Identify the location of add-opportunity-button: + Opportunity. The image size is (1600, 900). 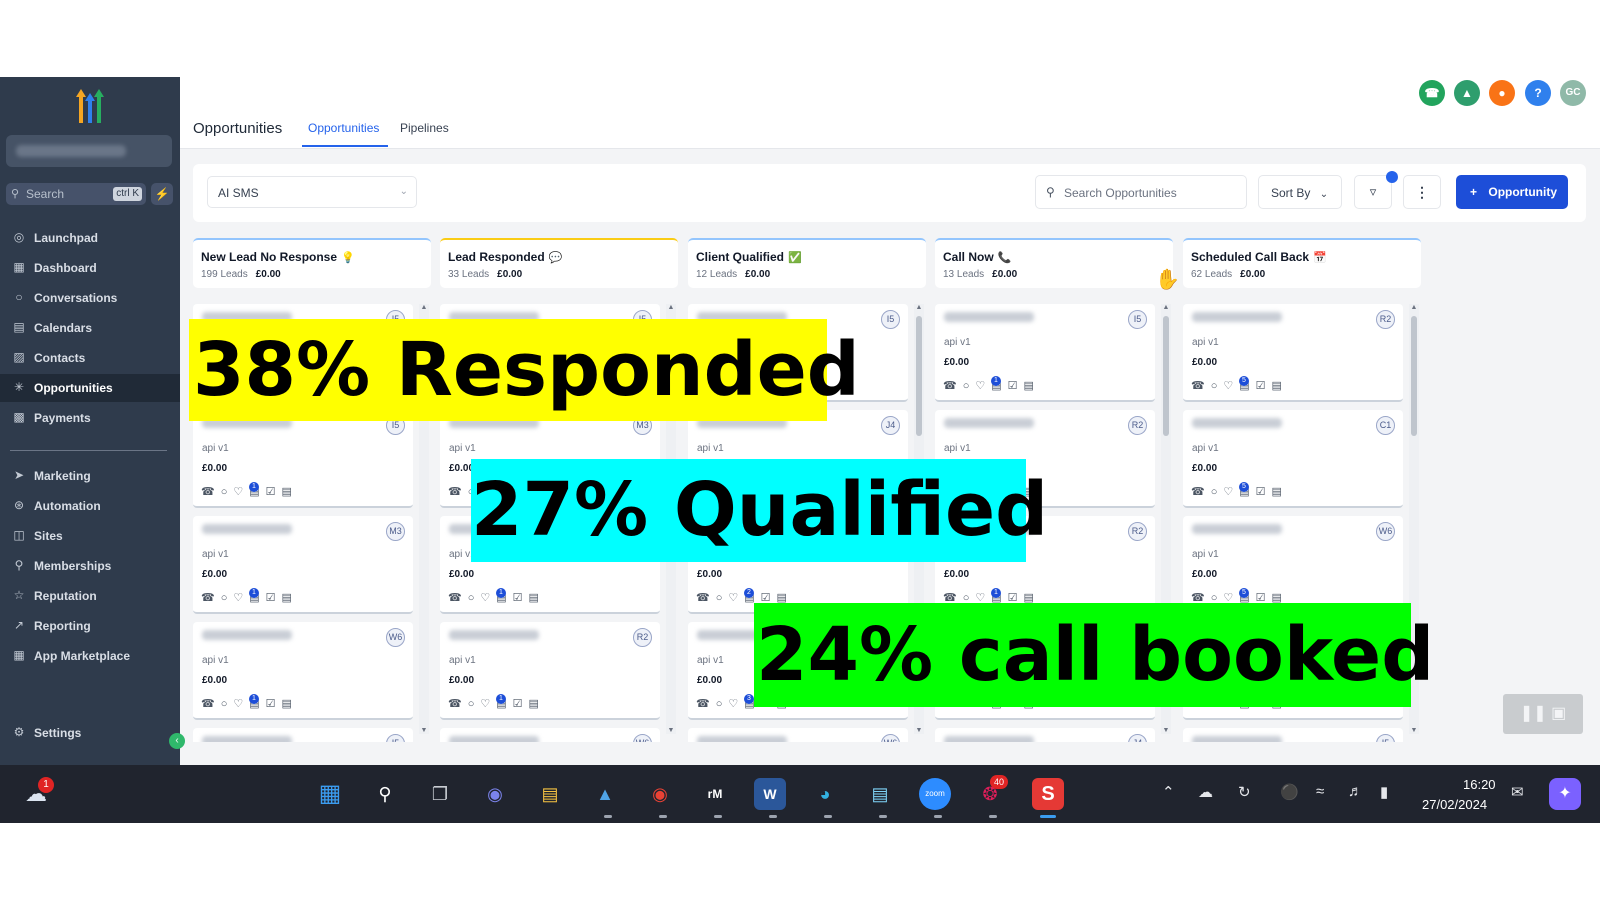
(1512, 192).